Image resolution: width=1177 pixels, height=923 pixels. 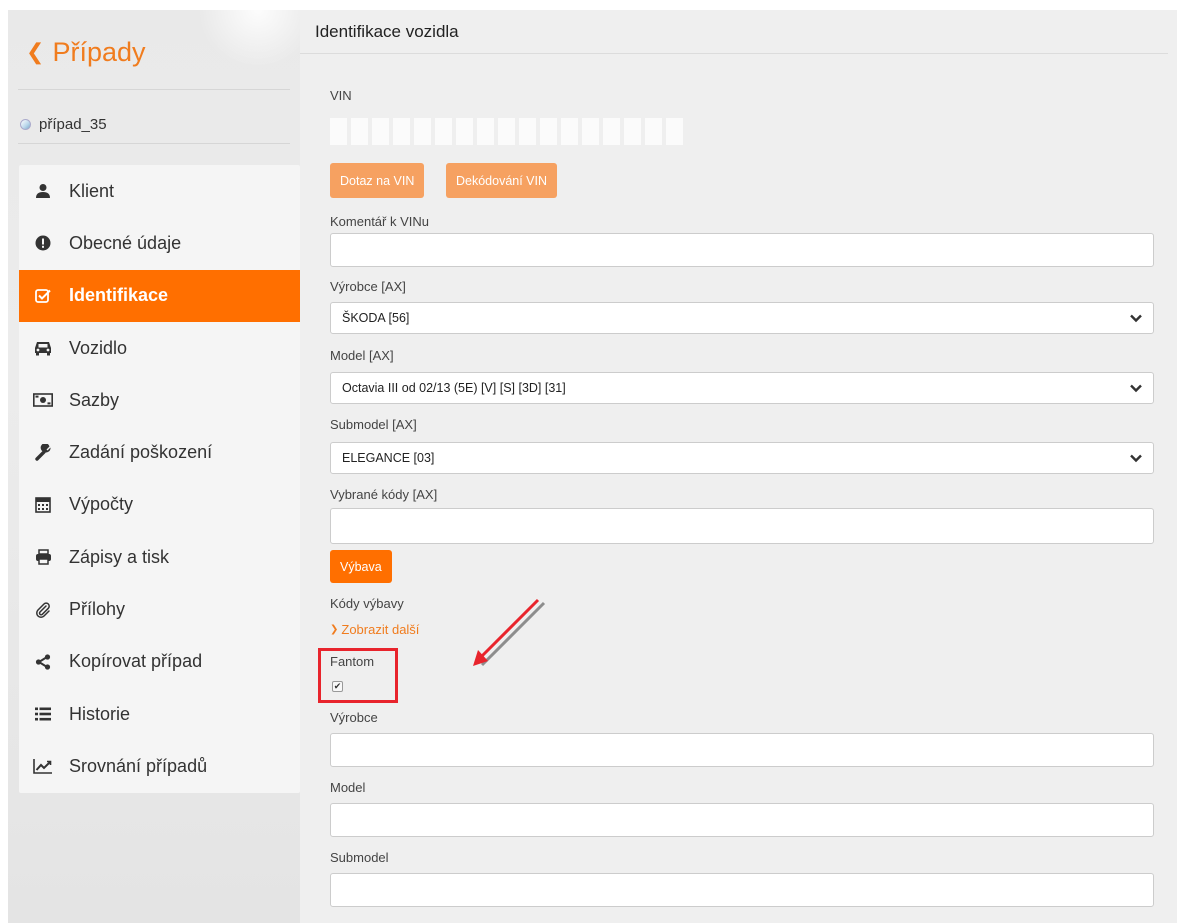 I want to click on sidebar-item-prilohy: Přílohy, so click(x=159, y=609).